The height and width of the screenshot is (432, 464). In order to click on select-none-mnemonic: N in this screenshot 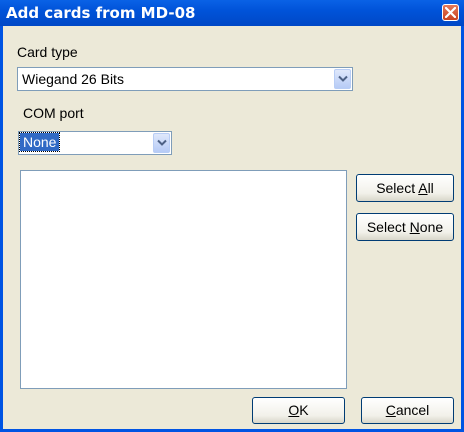, I will do `click(414, 227)`.